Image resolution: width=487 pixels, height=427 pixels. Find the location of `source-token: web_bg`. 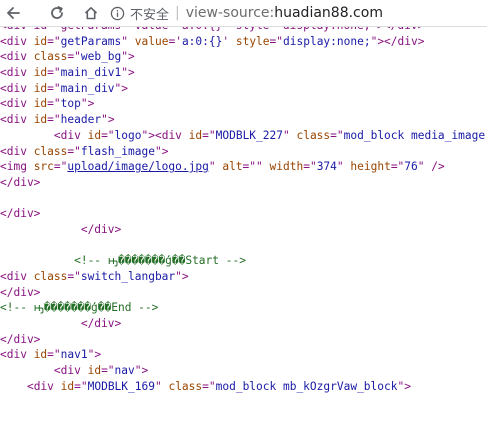

source-token: web_bg is located at coordinates (101, 57).